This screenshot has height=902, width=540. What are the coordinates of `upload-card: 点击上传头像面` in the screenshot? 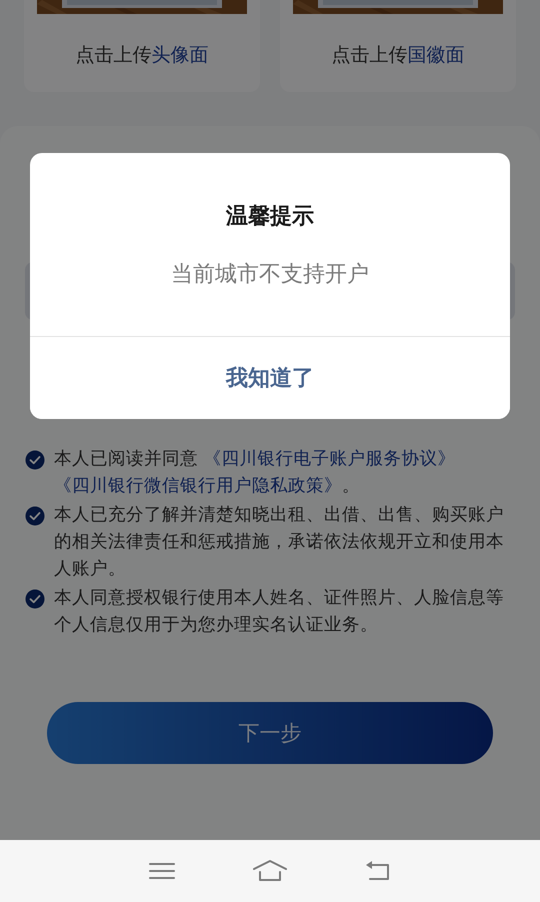 It's located at (142, 46).